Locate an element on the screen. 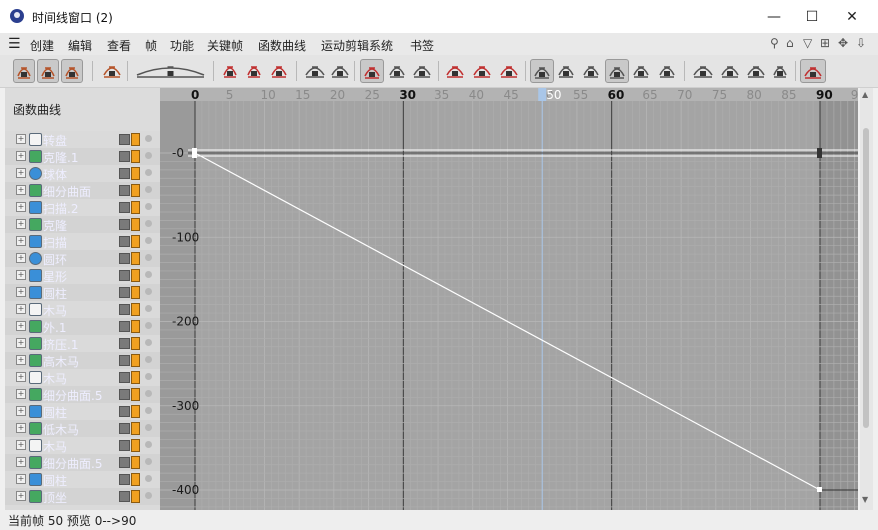  keyframe-start is located at coordinates (194, 153).